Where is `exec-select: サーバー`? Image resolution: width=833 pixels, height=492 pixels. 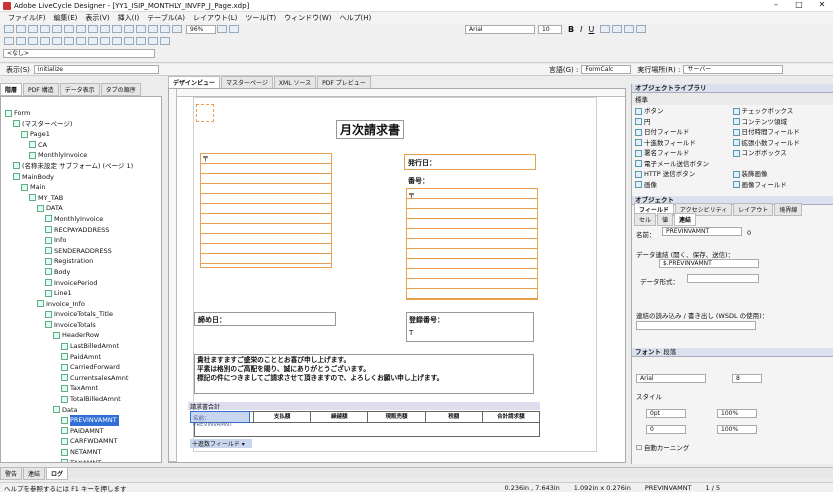 exec-select: サーバー is located at coordinates (733, 69).